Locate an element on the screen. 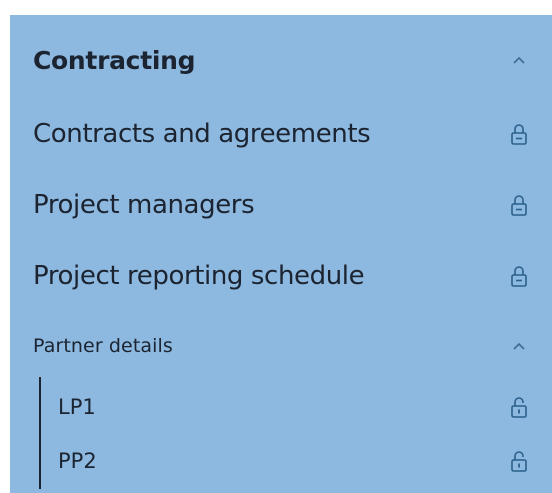 The image size is (552, 493). nav-item-contracts-and-agreements: Contracts and agreements is located at coordinates (281, 134).